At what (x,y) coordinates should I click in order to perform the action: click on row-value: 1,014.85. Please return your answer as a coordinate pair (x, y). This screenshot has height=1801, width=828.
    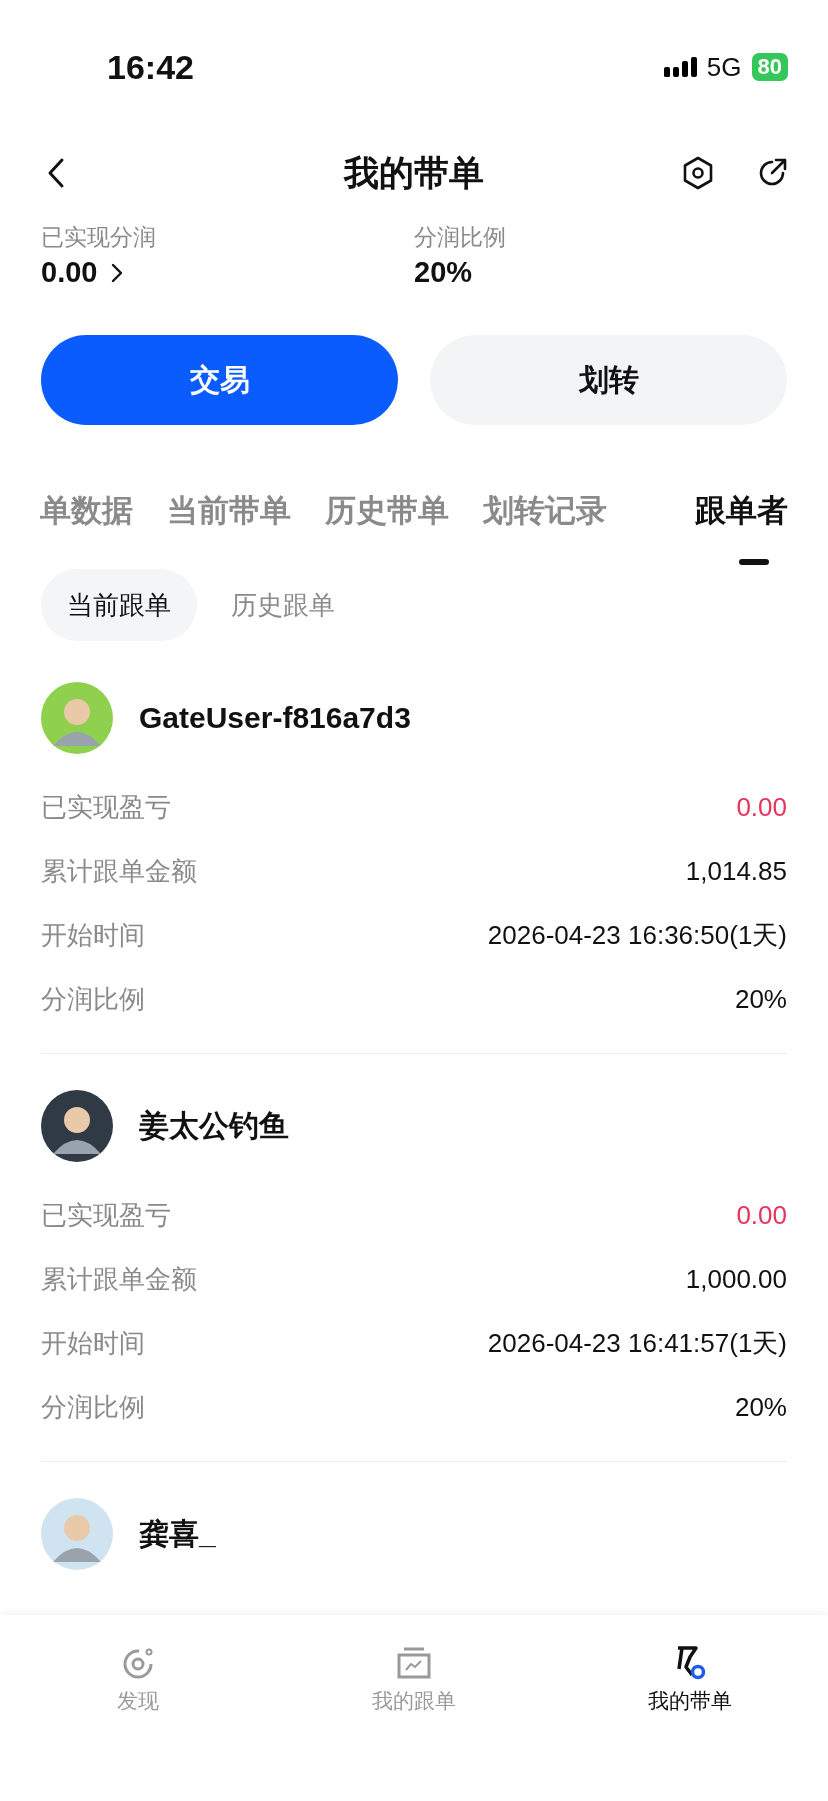
    Looking at the image, I should click on (736, 871).